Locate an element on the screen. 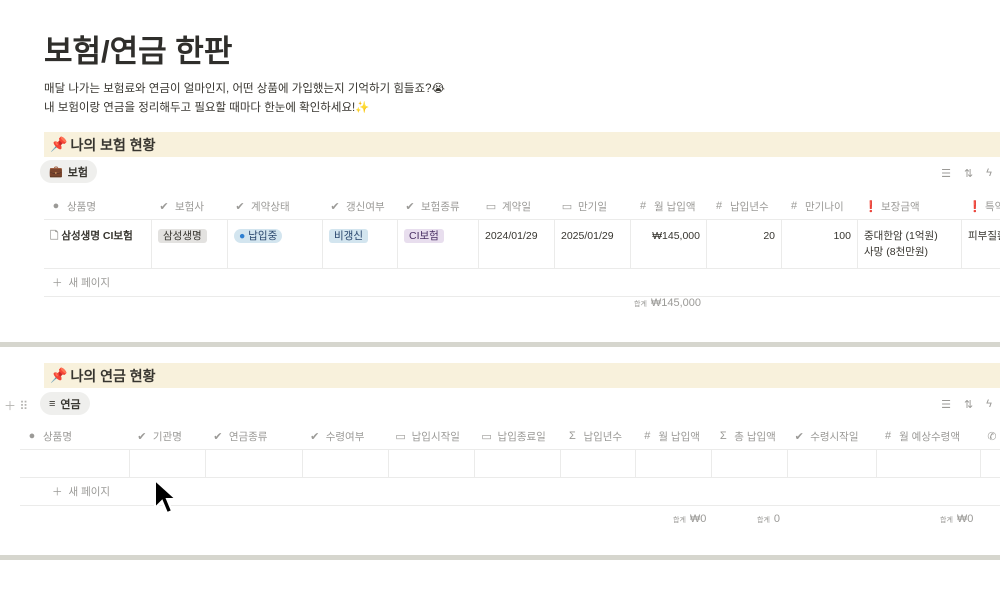  table-row is located at coordinates (510, 464).